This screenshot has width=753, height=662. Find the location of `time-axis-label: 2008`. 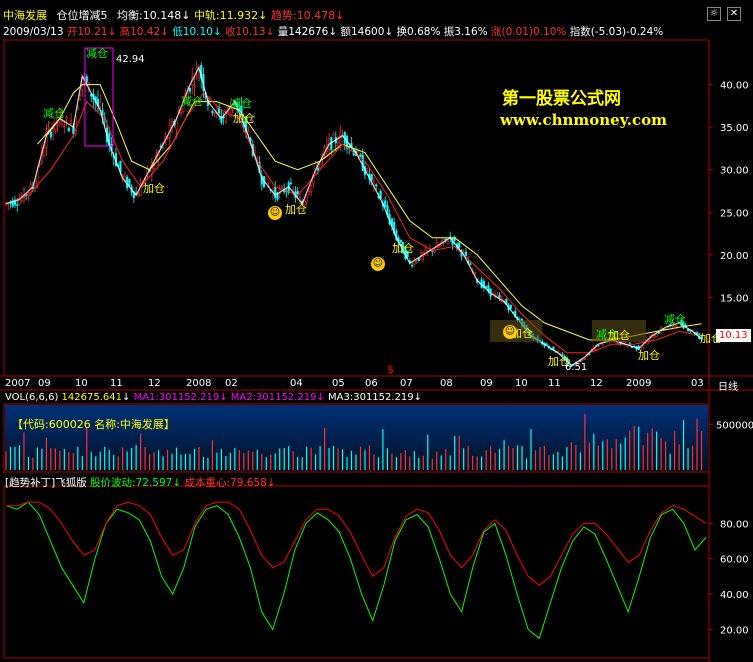

time-axis-label: 2008 is located at coordinates (199, 383).